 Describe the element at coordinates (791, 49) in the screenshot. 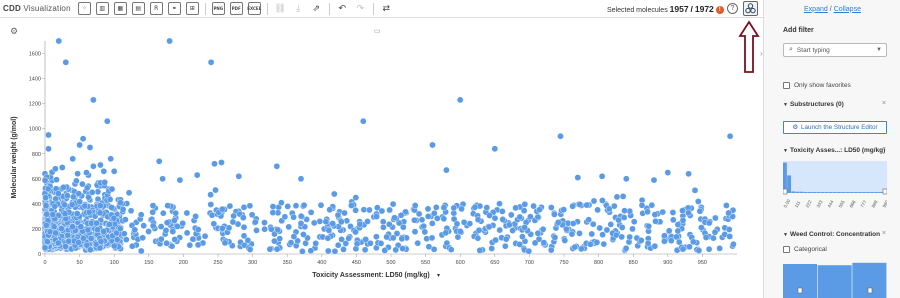

I see `search-icon: ⌕` at that location.